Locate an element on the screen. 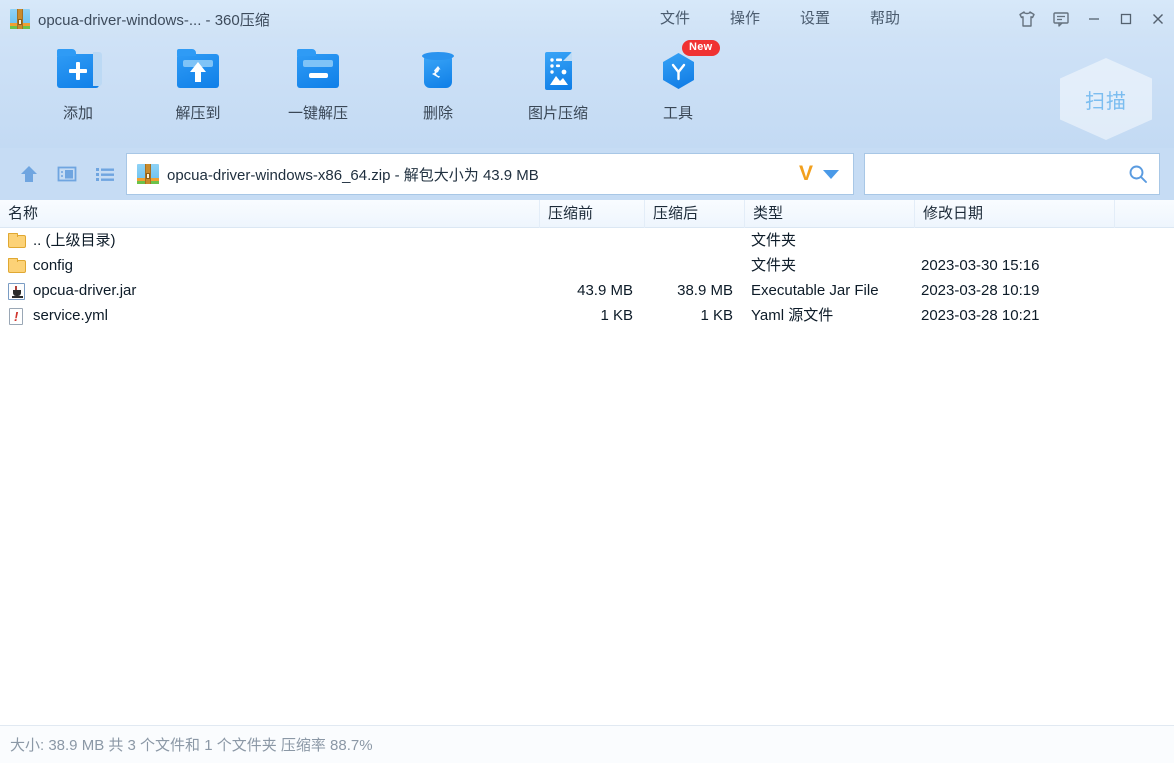  size-after-cell: 38.9 MB is located at coordinates (705, 290).